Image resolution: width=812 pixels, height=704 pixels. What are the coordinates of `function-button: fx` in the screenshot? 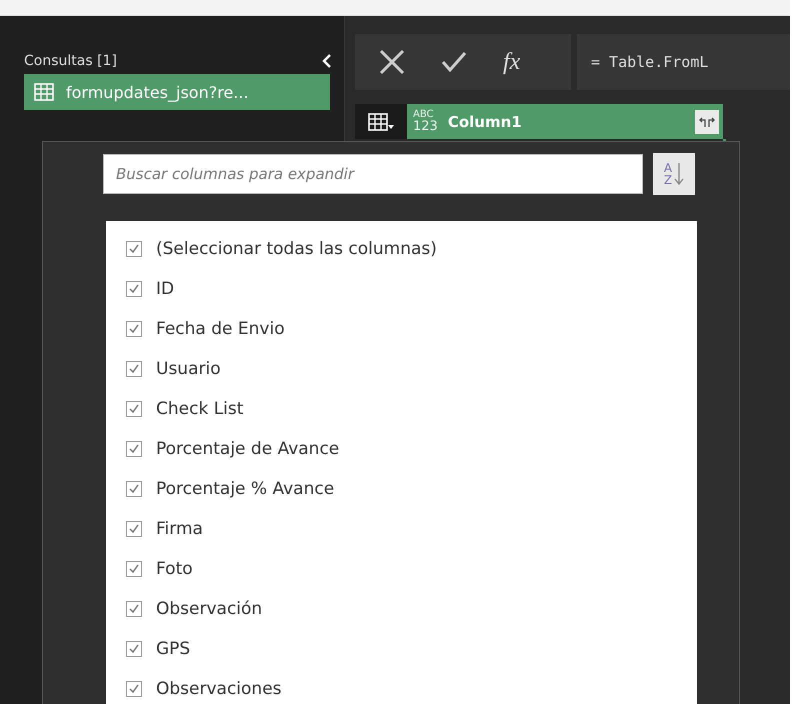 It's located at (511, 62).